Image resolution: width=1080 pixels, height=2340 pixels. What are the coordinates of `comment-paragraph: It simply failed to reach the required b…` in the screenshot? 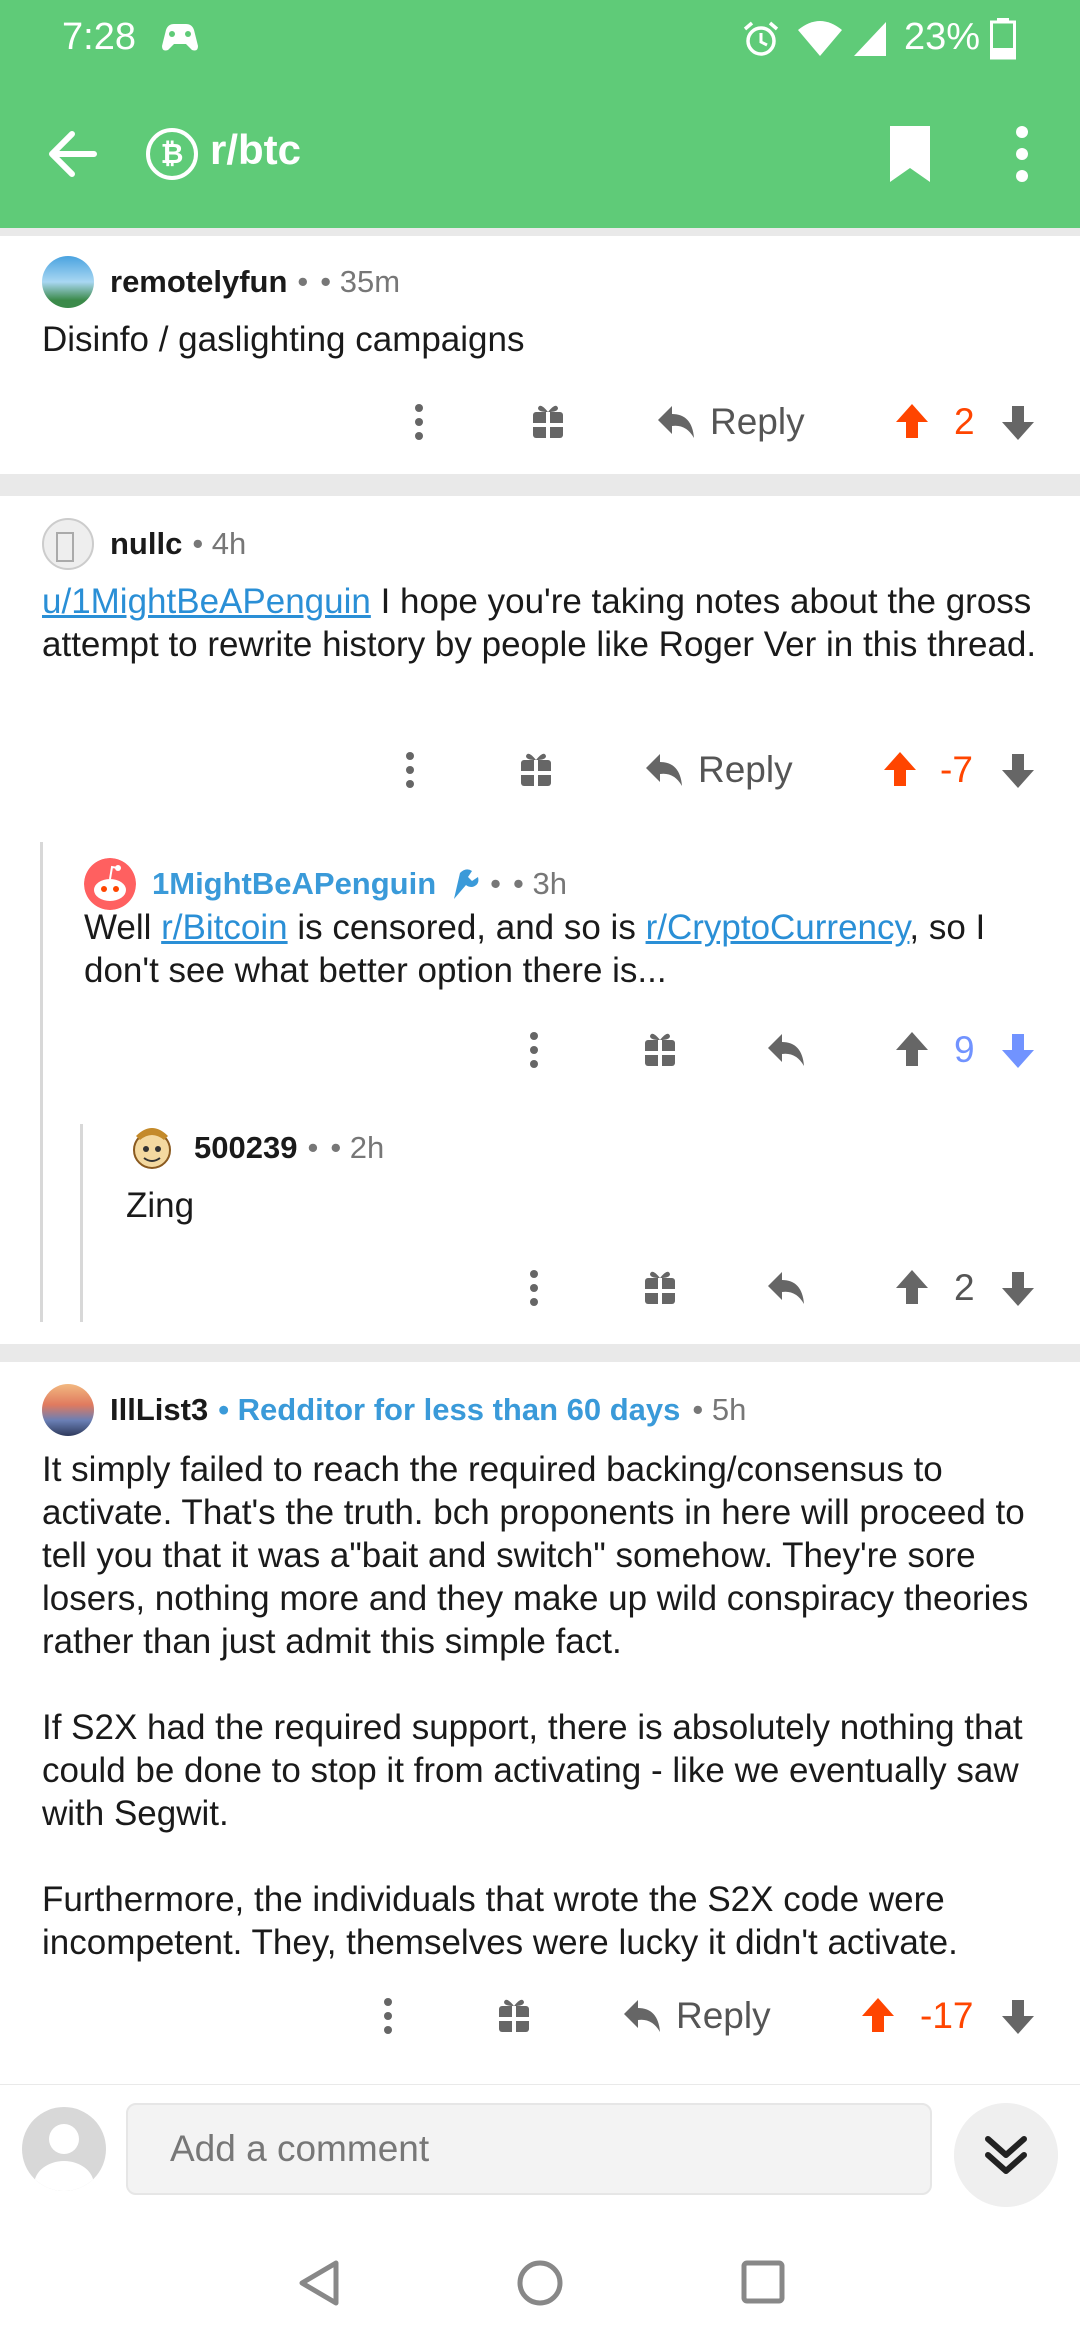 It's located at (535, 1555).